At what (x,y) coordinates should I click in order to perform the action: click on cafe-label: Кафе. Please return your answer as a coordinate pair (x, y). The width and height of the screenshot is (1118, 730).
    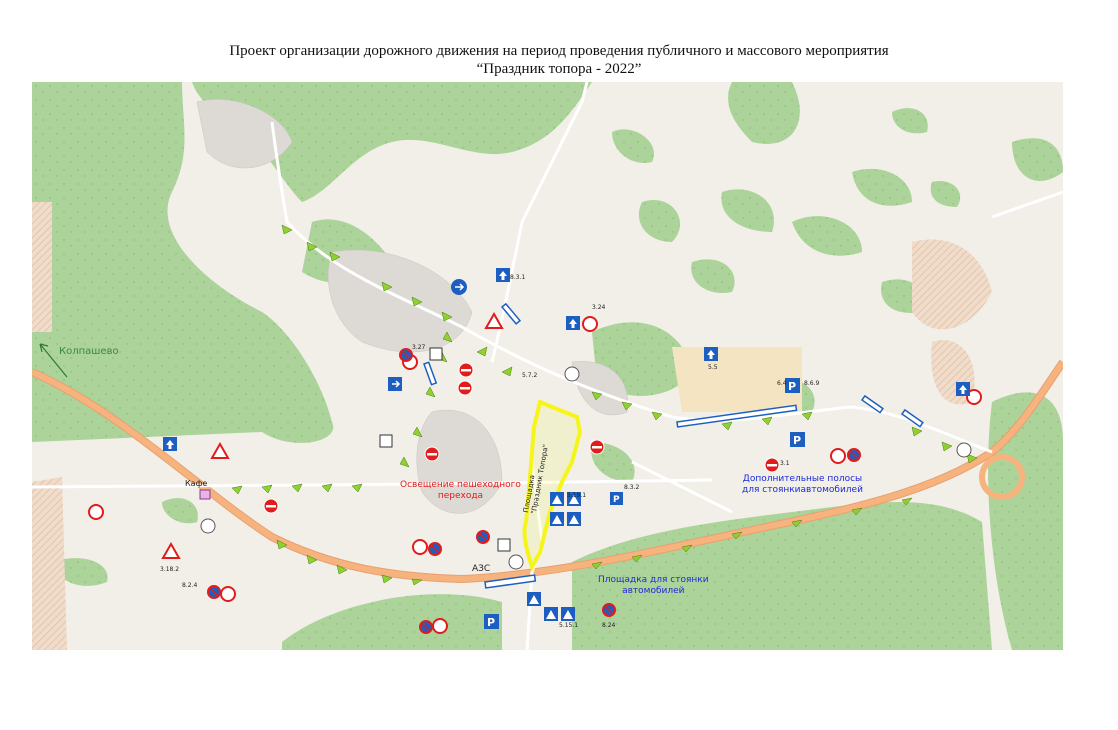
    Looking at the image, I should click on (196, 483).